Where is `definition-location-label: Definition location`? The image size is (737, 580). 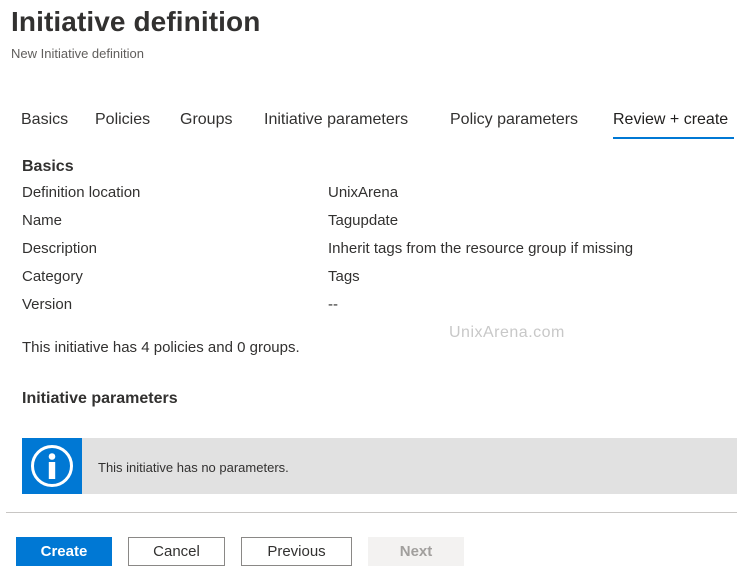 definition-location-label: Definition location is located at coordinates (81, 192).